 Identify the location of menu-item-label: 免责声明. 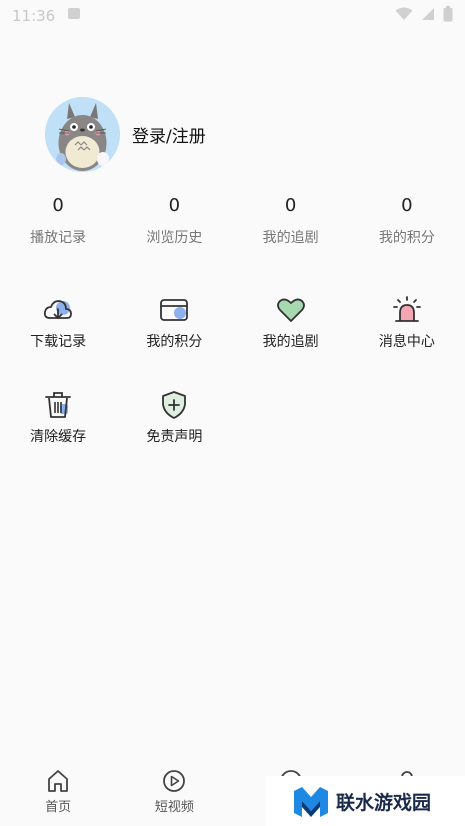
(174, 437).